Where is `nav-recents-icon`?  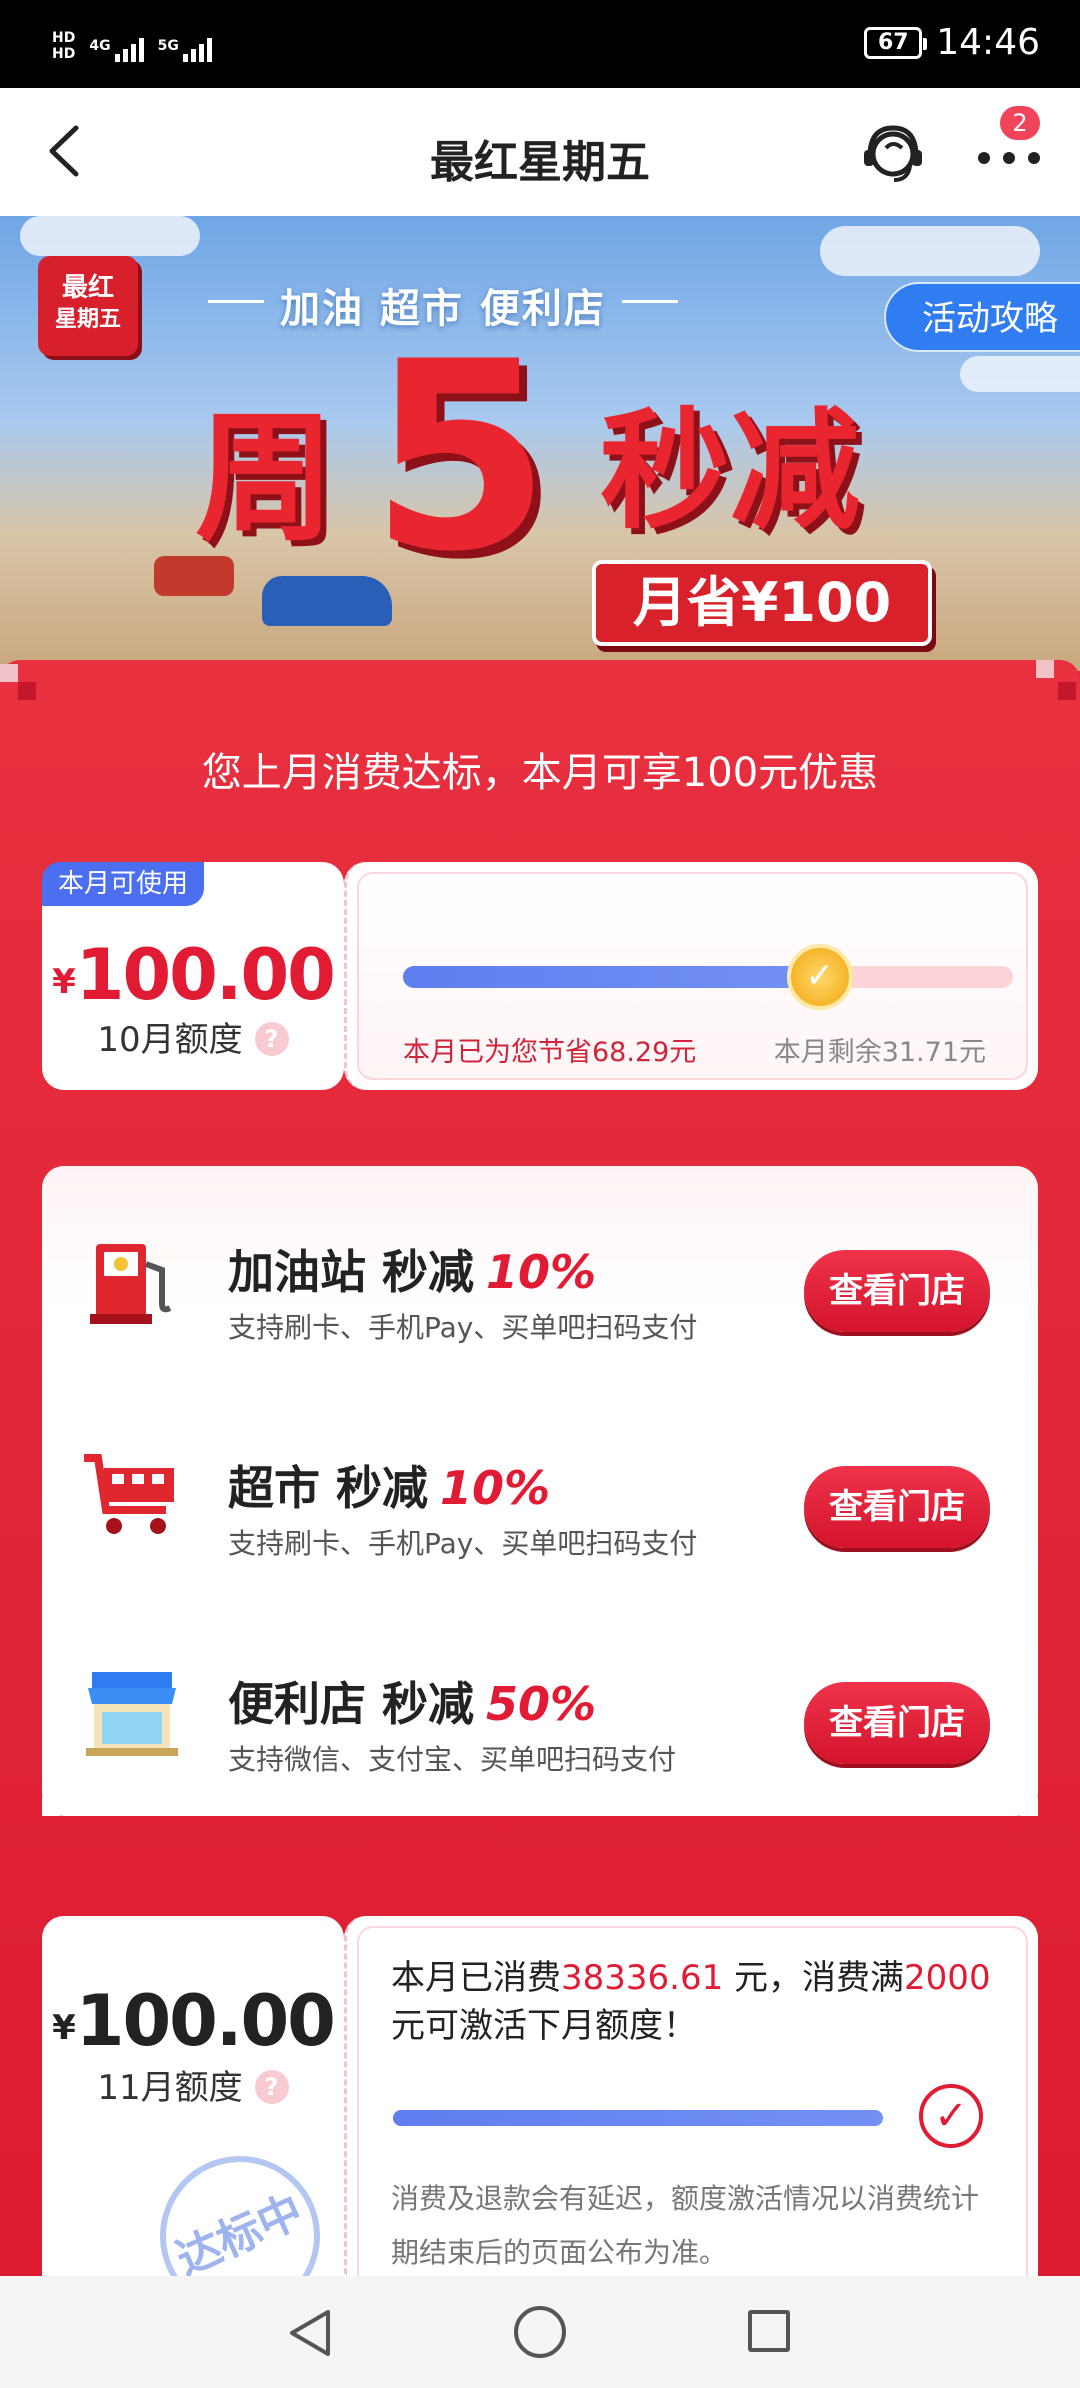 nav-recents-icon is located at coordinates (769, 2331).